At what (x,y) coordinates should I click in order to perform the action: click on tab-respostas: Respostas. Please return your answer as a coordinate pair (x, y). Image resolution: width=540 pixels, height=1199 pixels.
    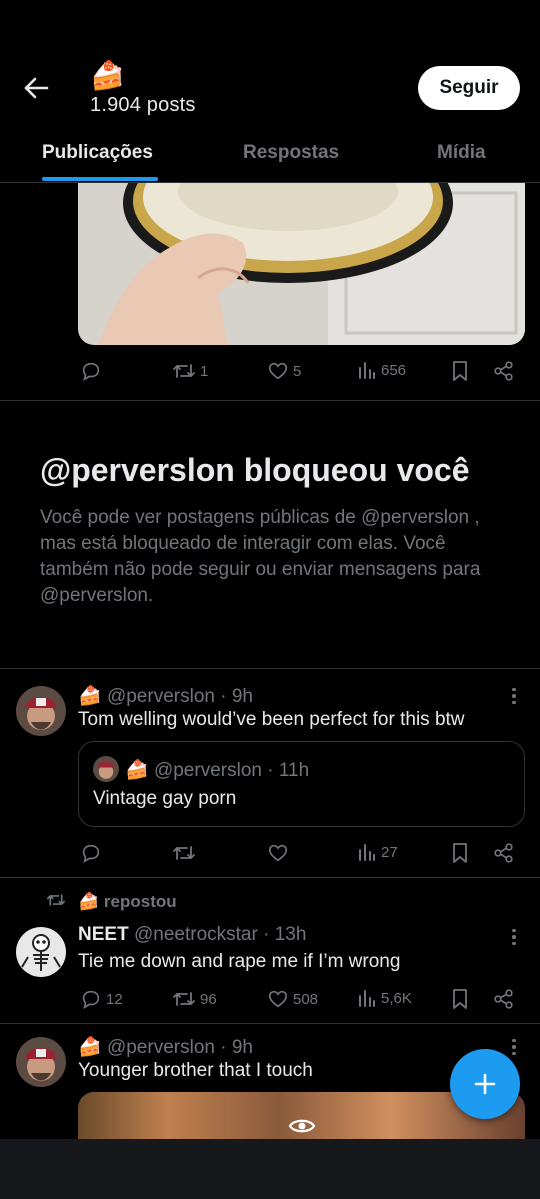
    Looking at the image, I should click on (291, 153).